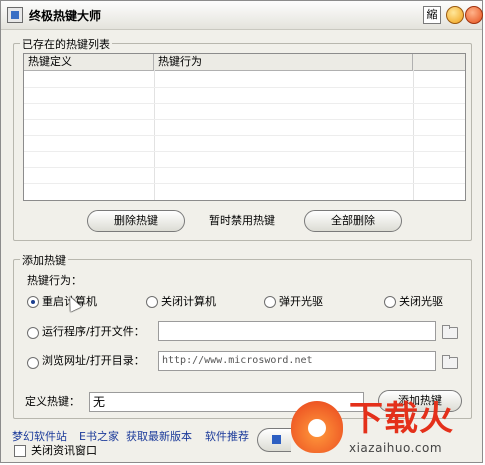 This screenshot has width=485, height=465. What do you see at coordinates (227, 436) in the screenshot?
I see `link-software-recommend: 软件推荐` at bounding box center [227, 436].